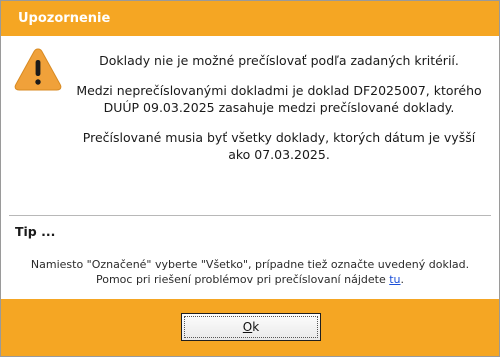 The width and height of the screenshot is (500, 357). What do you see at coordinates (64, 18) in the screenshot?
I see `dialog-title: Upozornenie` at bounding box center [64, 18].